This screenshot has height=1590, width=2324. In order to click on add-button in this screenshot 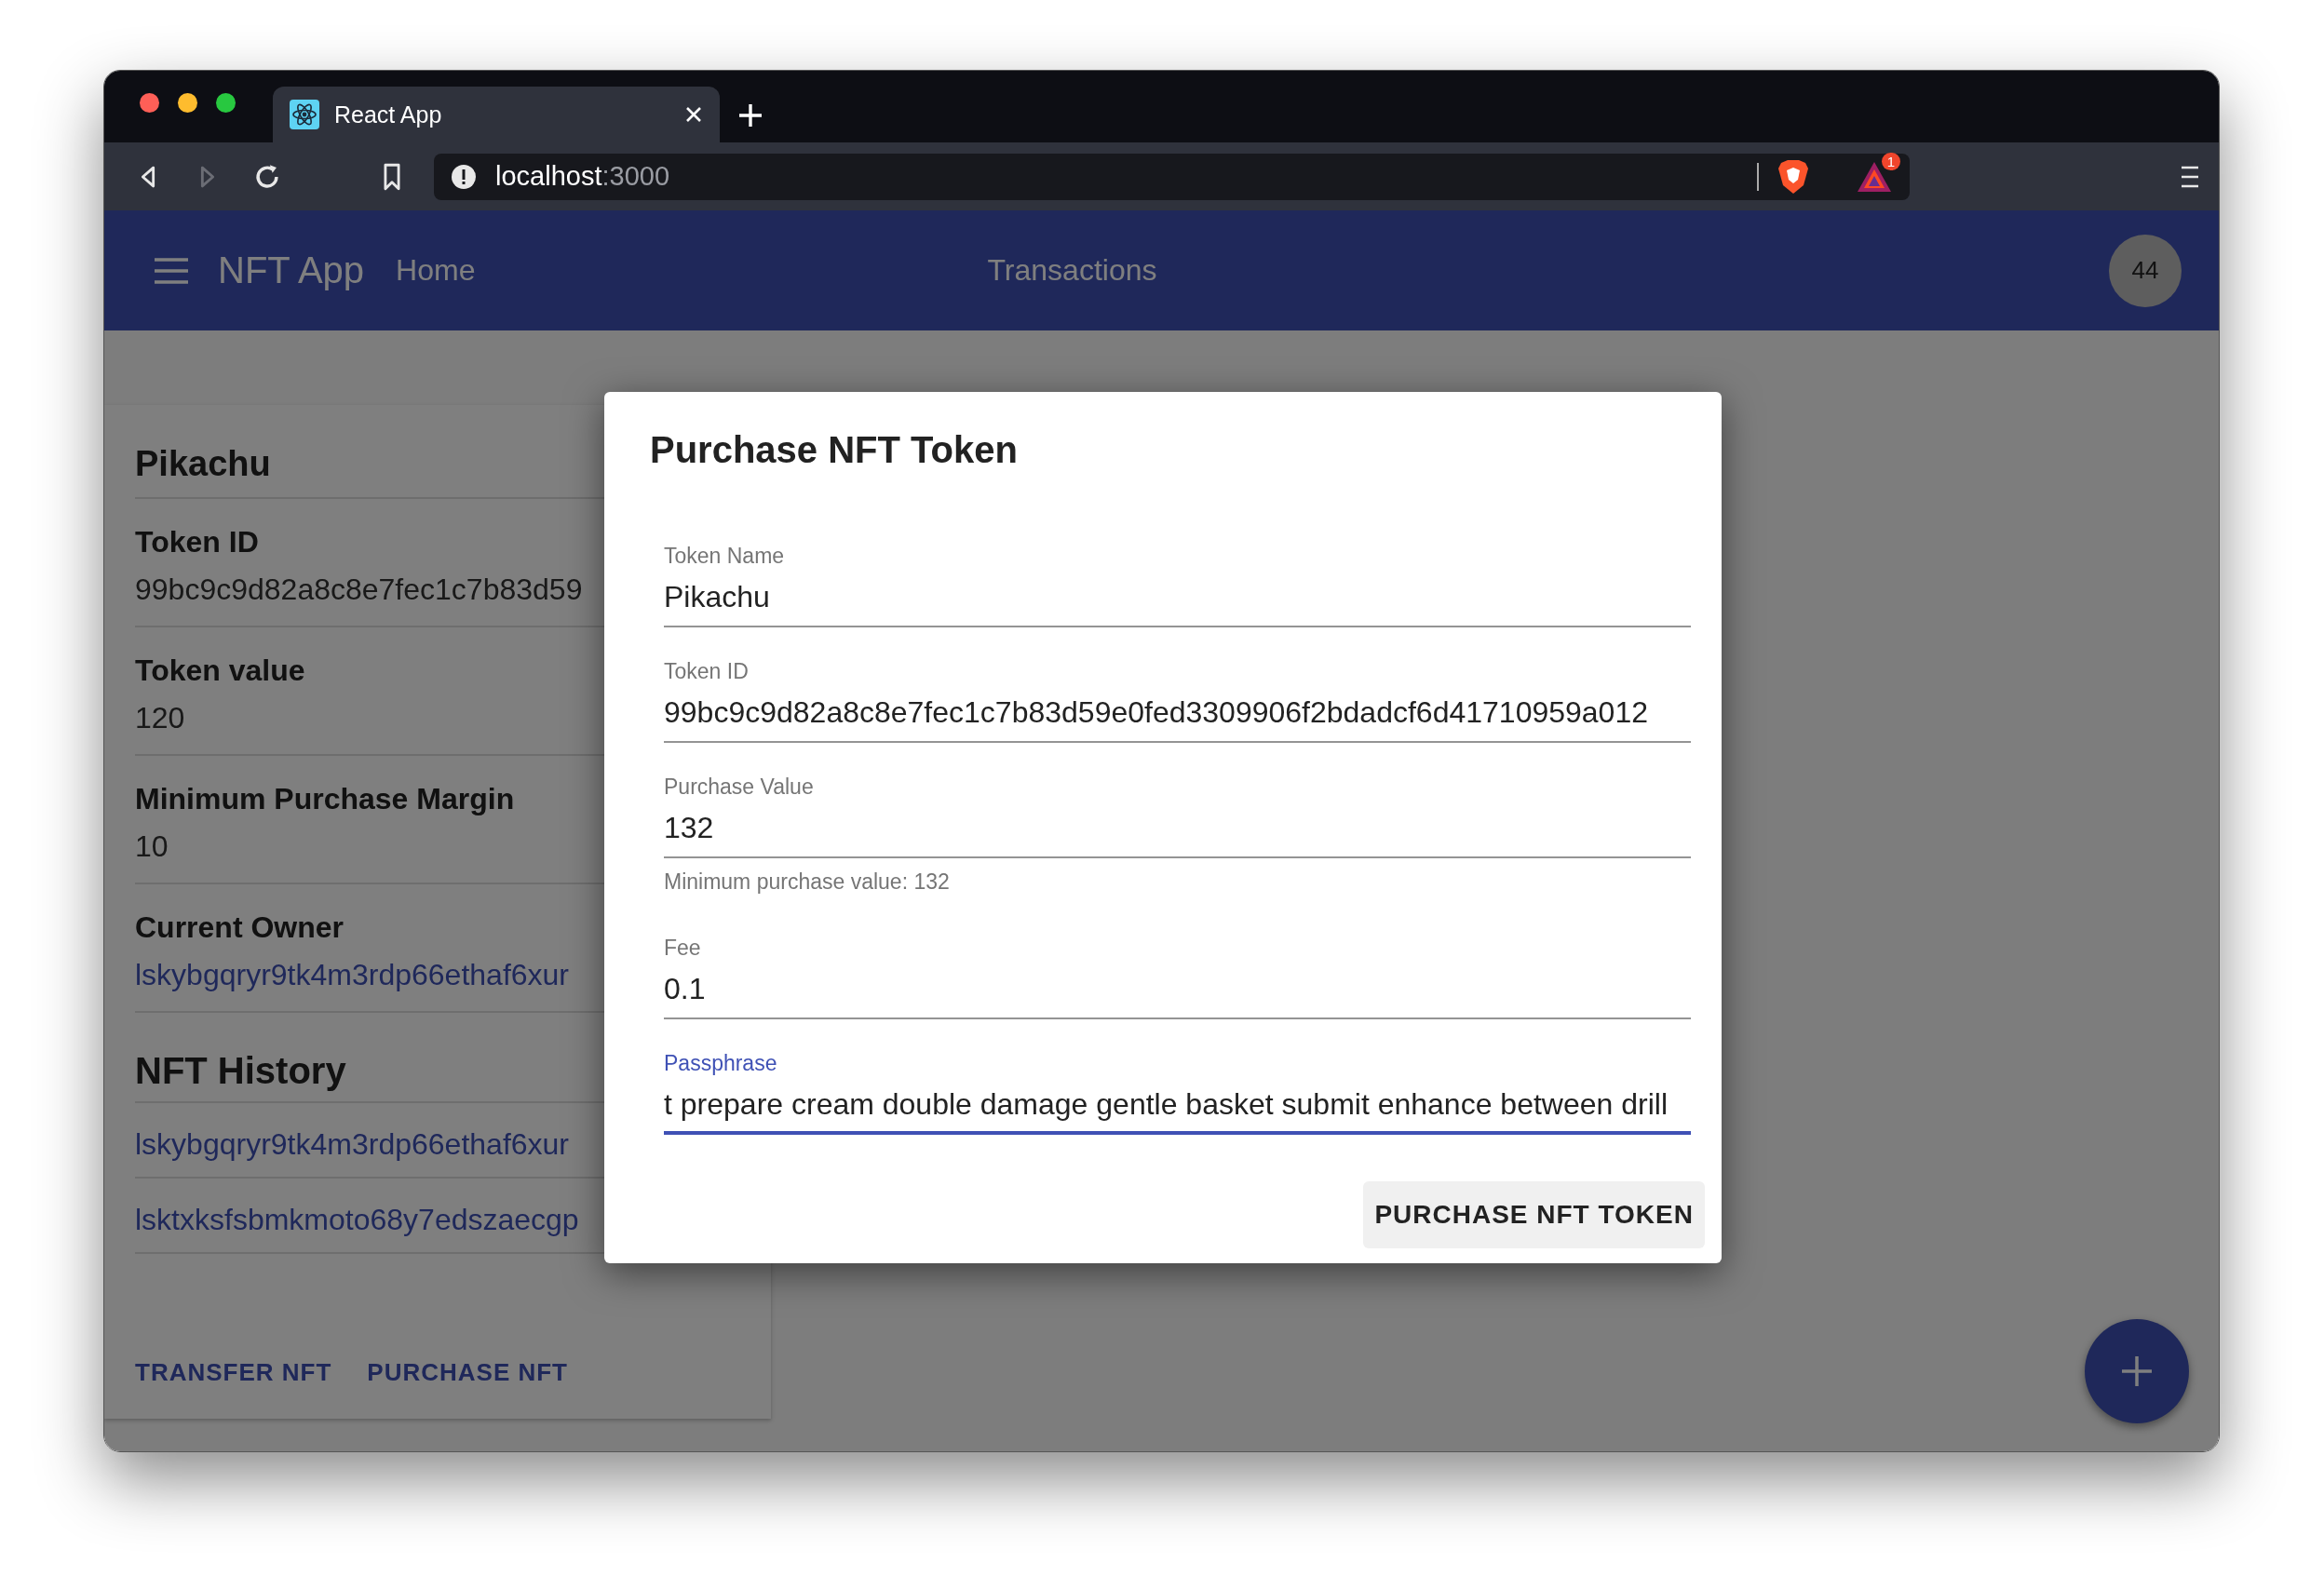, I will do `click(2137, 1371)`.